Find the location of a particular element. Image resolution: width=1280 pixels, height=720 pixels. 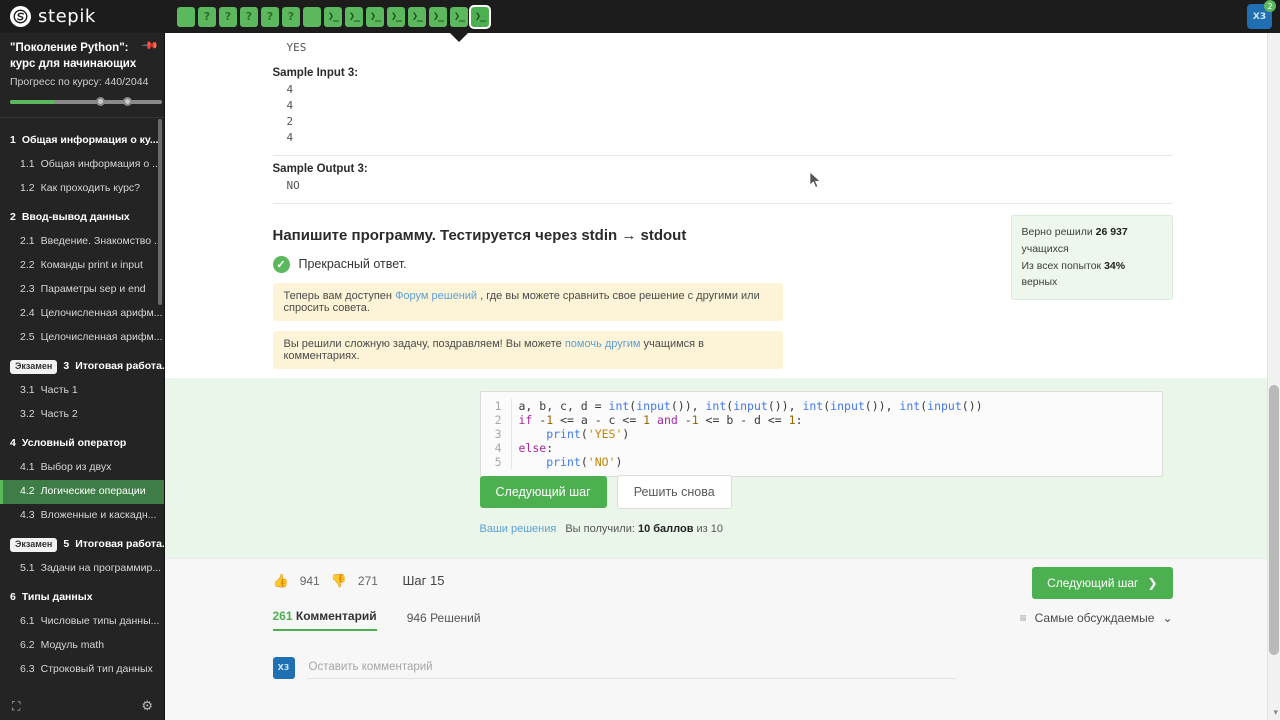

sidebar-item-4-2: 4.2 Логические операции is located at coordinates (82, 492).